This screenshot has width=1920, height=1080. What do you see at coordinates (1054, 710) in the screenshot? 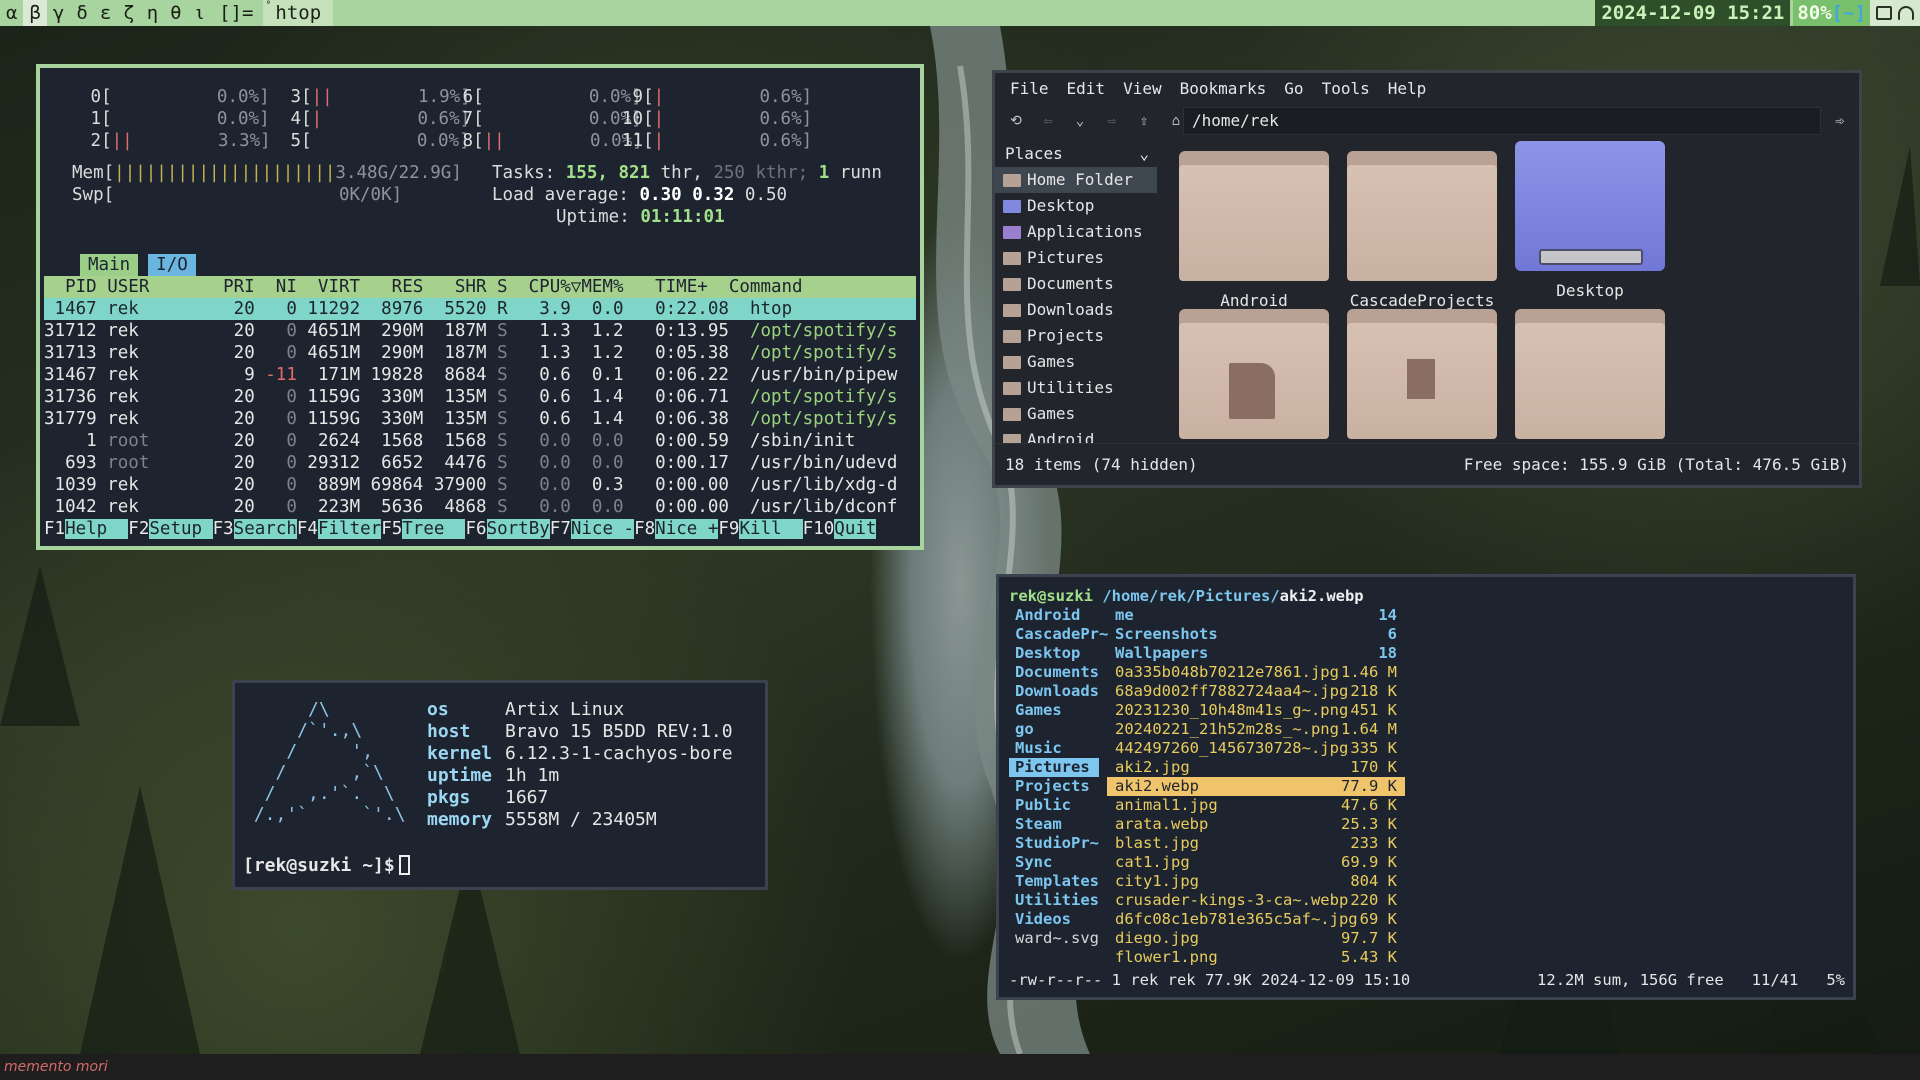
I see `list-item: Games` at bounding box center [1054, 710].